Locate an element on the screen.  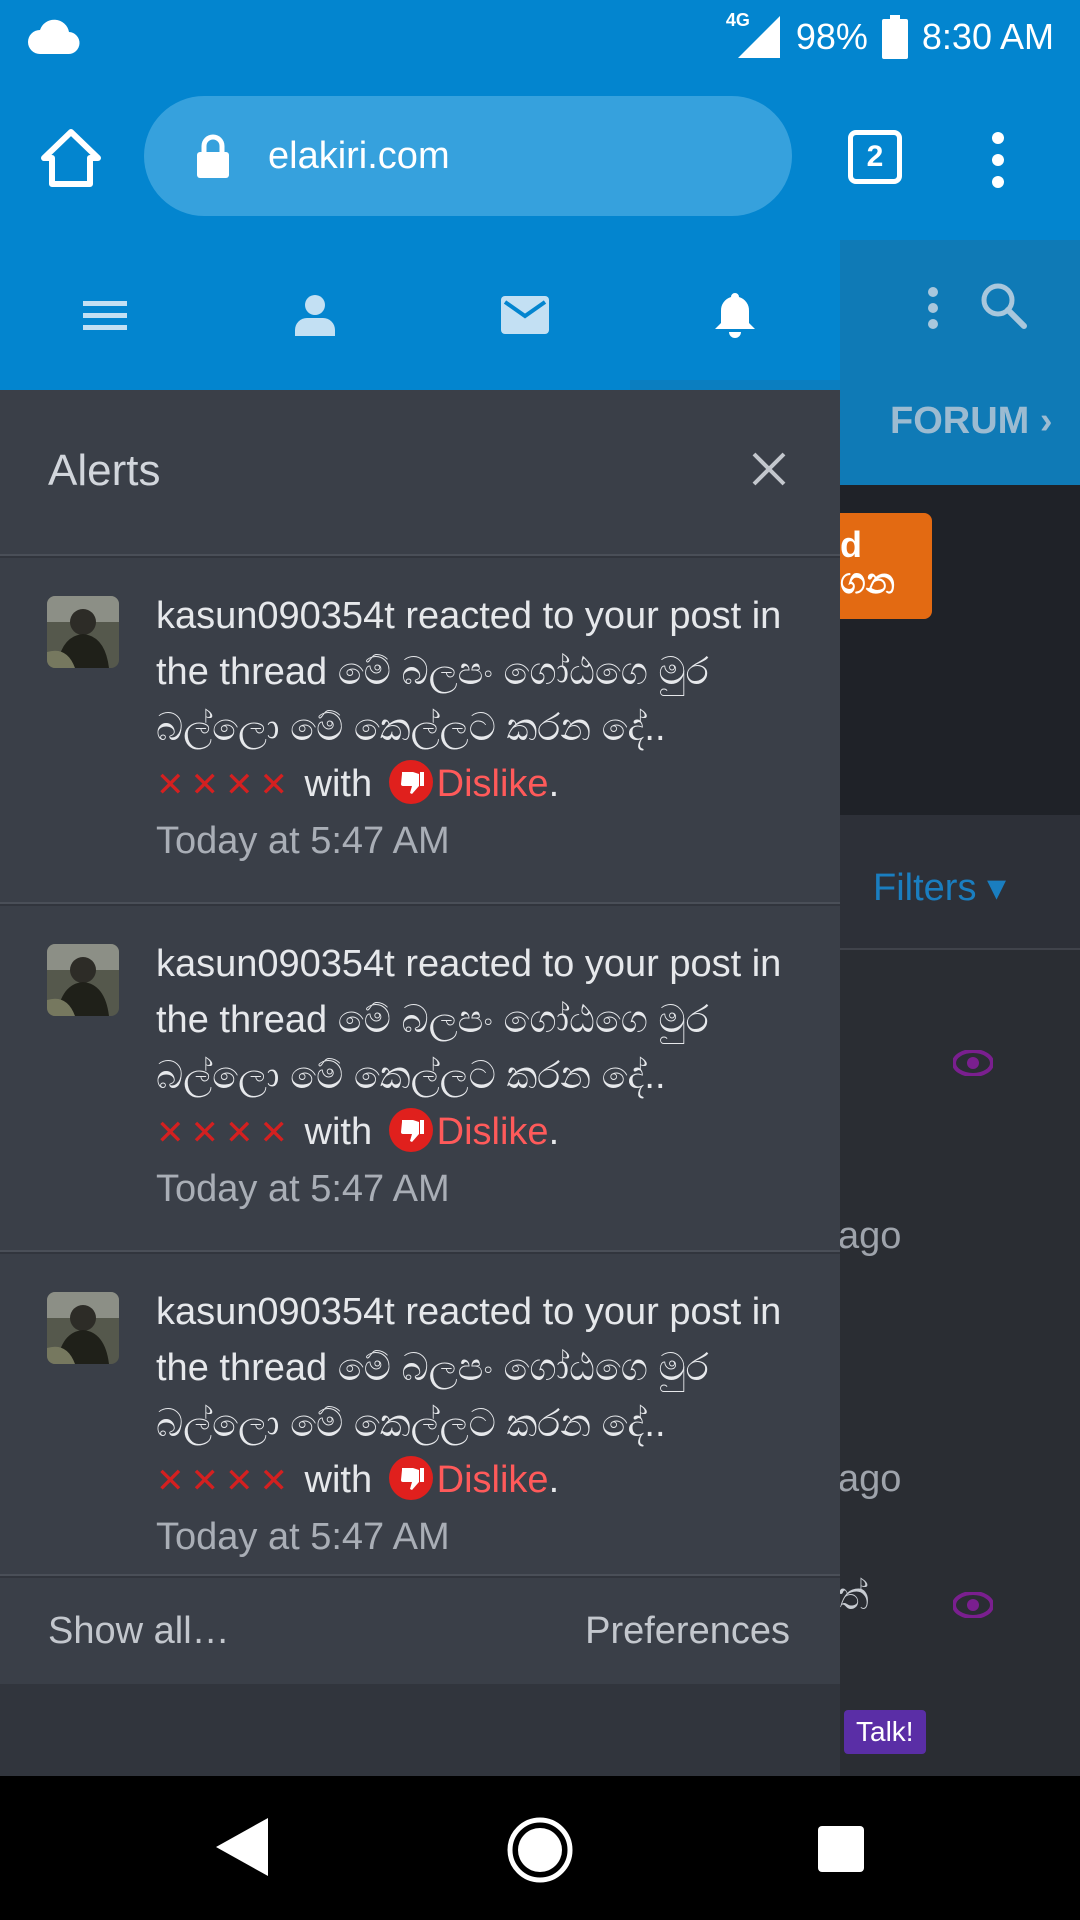
tab-alerts is located at coordinates (735, 315).